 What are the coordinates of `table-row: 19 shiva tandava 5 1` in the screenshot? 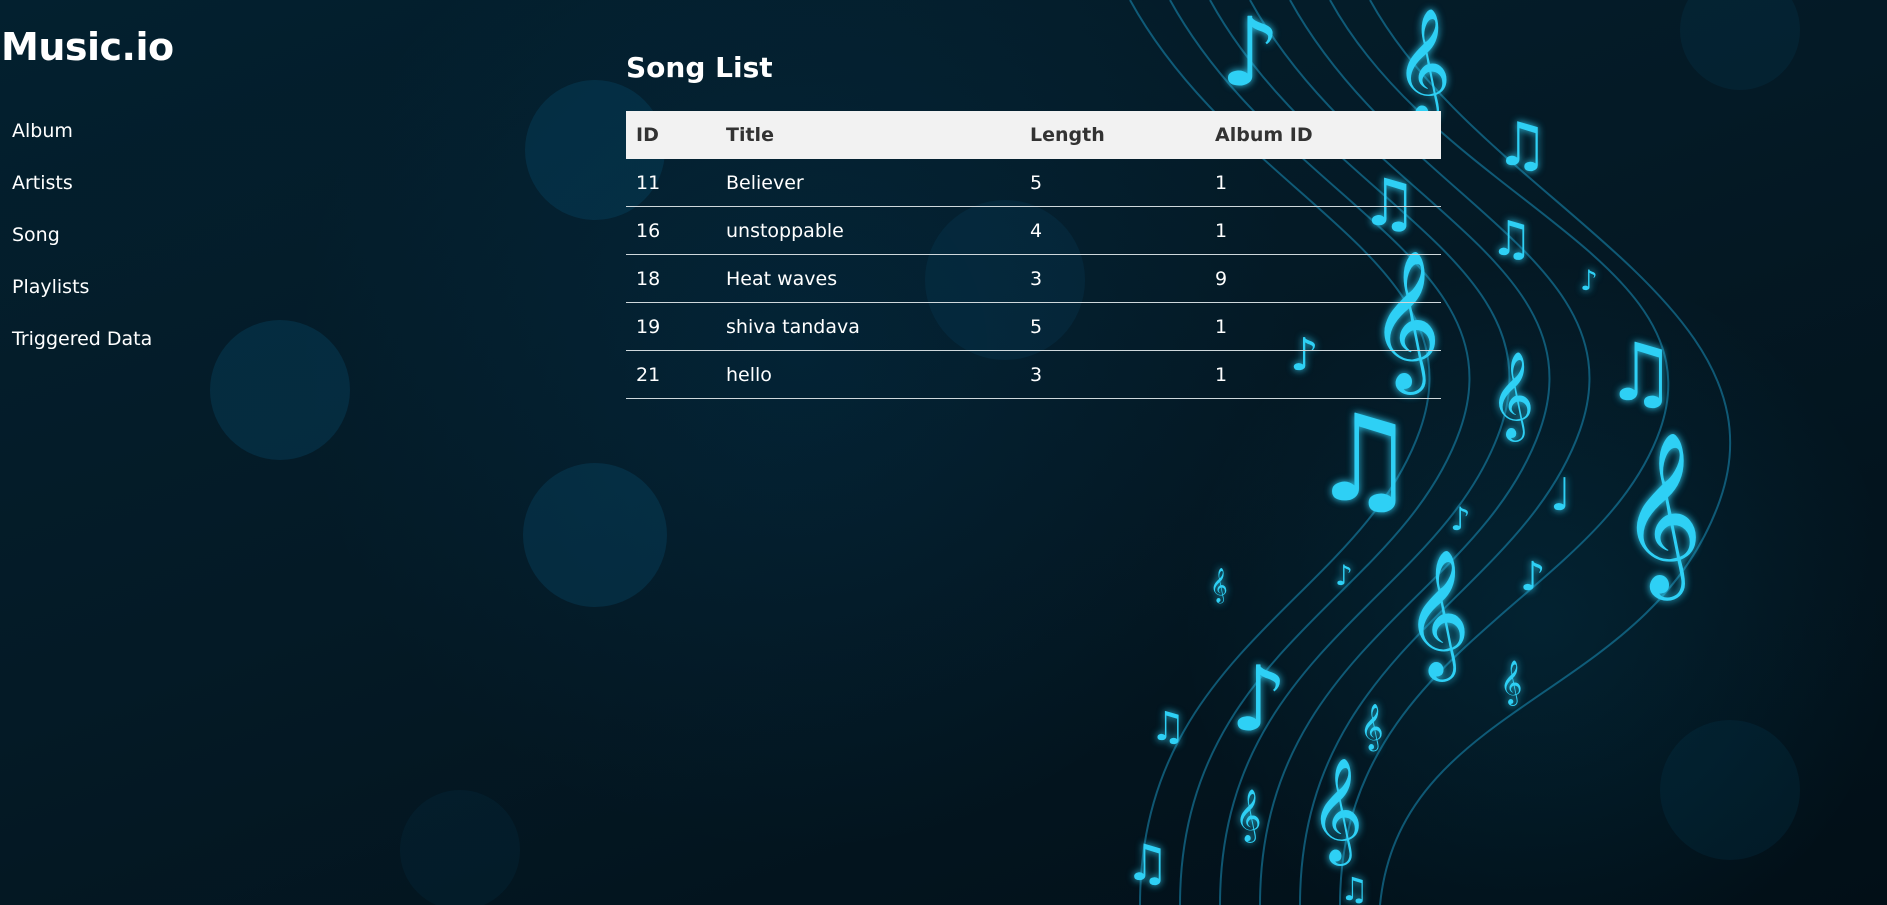 It's located at (1033, 326).